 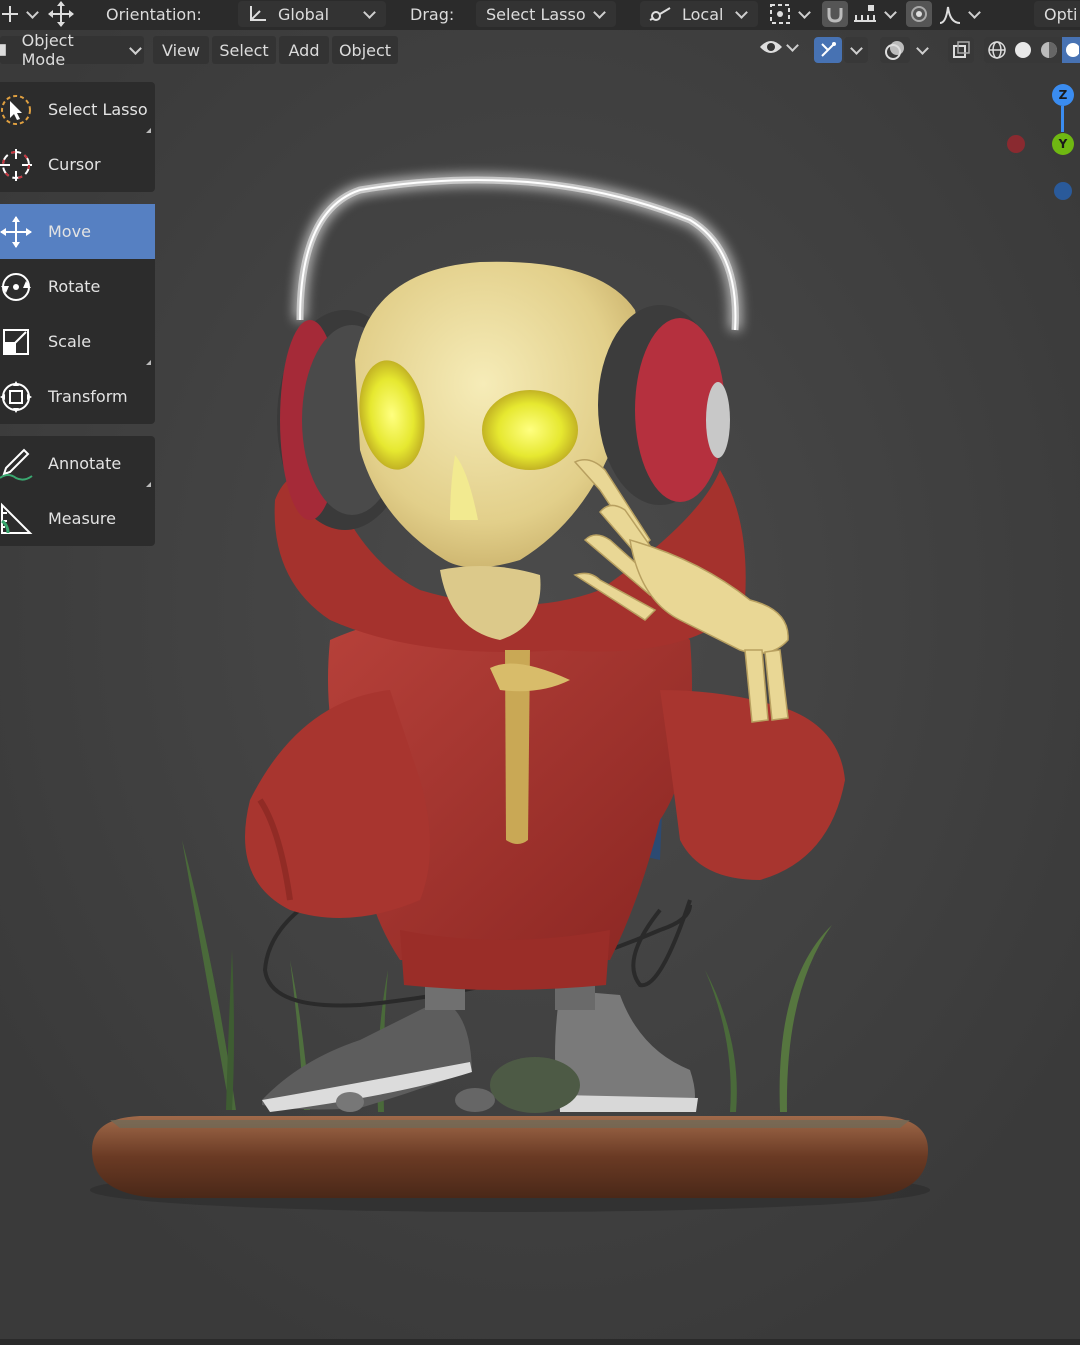 What do you see at coordinates (88, 396) in the screenshot?
I see `tool-label: Transform` at bounding box center [88, 396].